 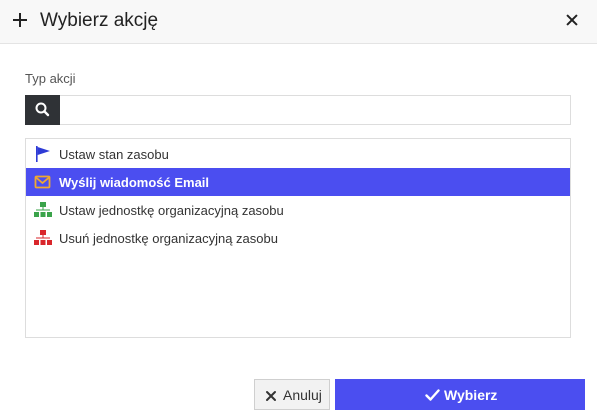 What do you see at coordinates (168, 238) in the screenshot?
I see `list-item-label: Usuń jednostkę organizacyjną zasobu` at bounding box center [168, 238].